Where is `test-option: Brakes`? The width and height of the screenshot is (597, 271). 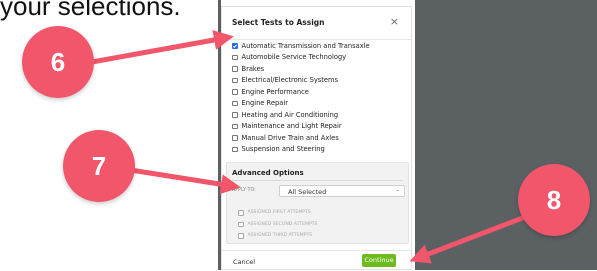
test-option: Brakes is located at coordinates (319, 69).